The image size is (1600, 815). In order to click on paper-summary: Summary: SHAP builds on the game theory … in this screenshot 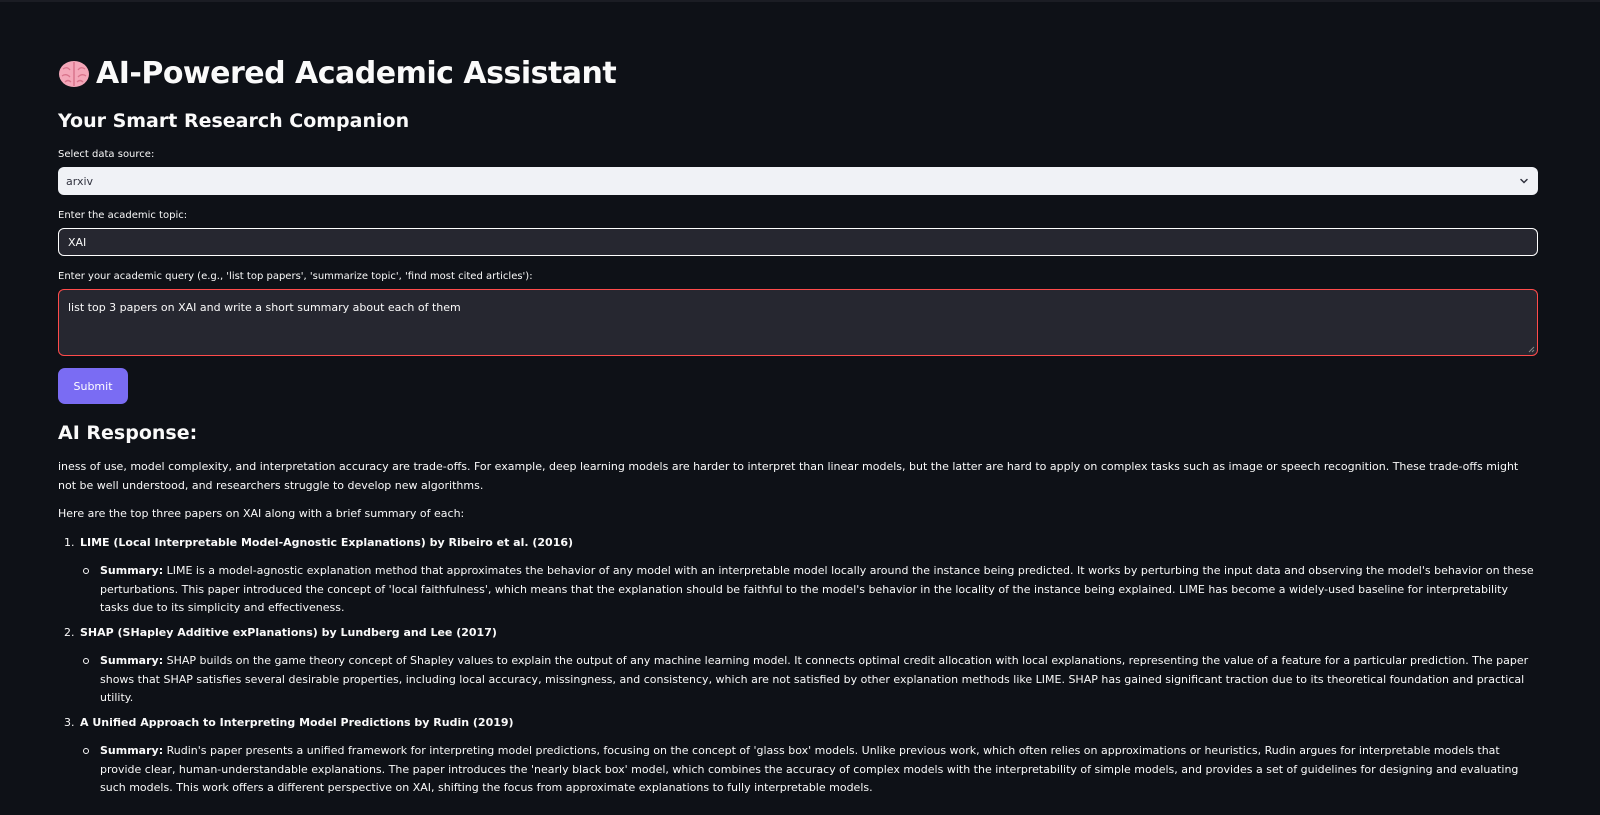, I will do `click(810, 680)`.